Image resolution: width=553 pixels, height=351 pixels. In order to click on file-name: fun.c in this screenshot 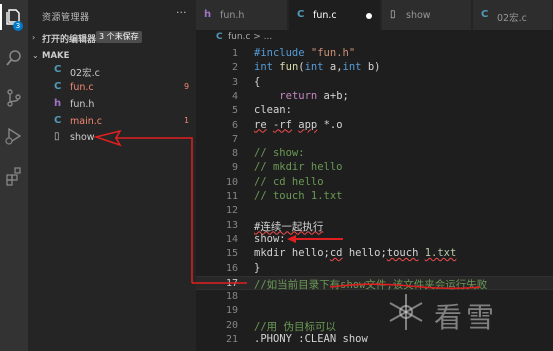, I will do `click(82, 87)`.